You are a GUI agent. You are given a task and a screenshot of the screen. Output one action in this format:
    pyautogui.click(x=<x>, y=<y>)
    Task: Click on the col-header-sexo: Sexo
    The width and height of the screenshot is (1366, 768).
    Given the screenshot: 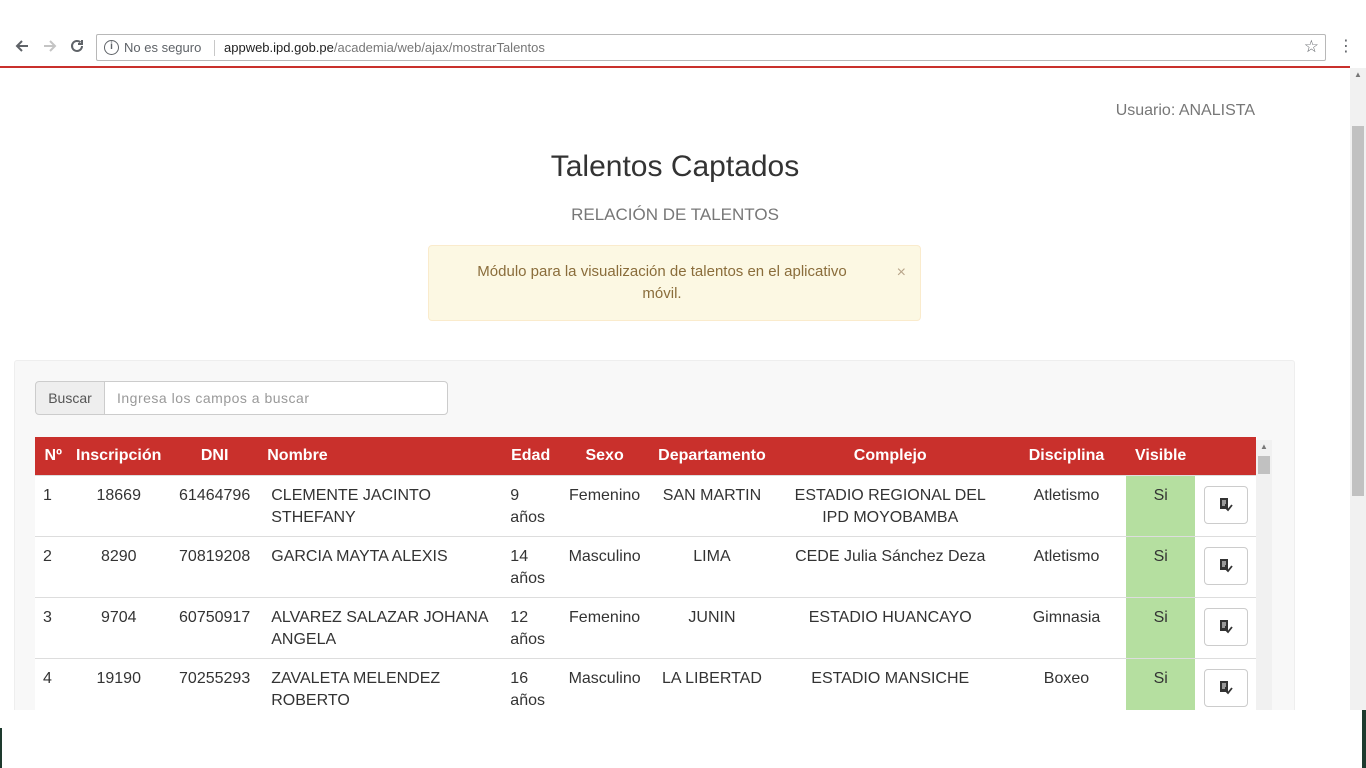 What is the action you would take?
    pyautogui.click(x=605, y=456)
    